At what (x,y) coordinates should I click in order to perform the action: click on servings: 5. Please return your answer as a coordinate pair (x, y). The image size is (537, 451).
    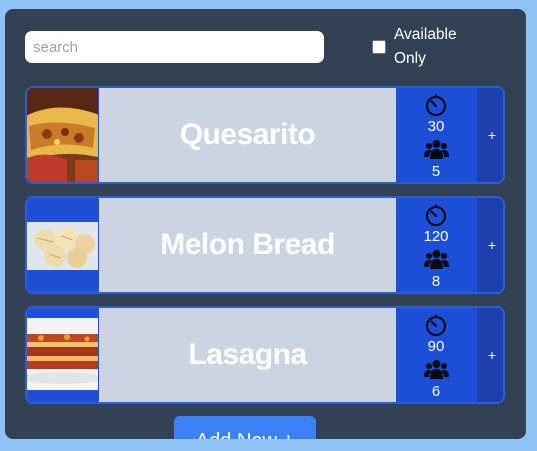
    Looking at the image, I should click on (436, 171).